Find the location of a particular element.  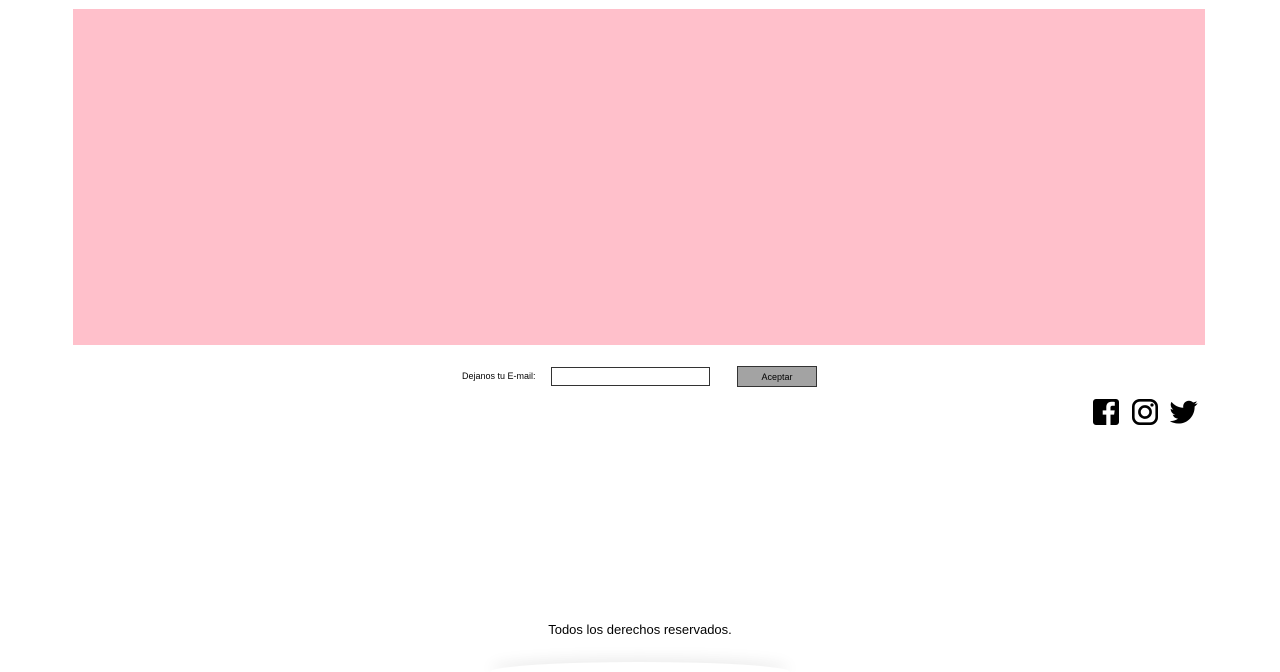

accept-button: Aceptar is located at coordinates (777, 376).